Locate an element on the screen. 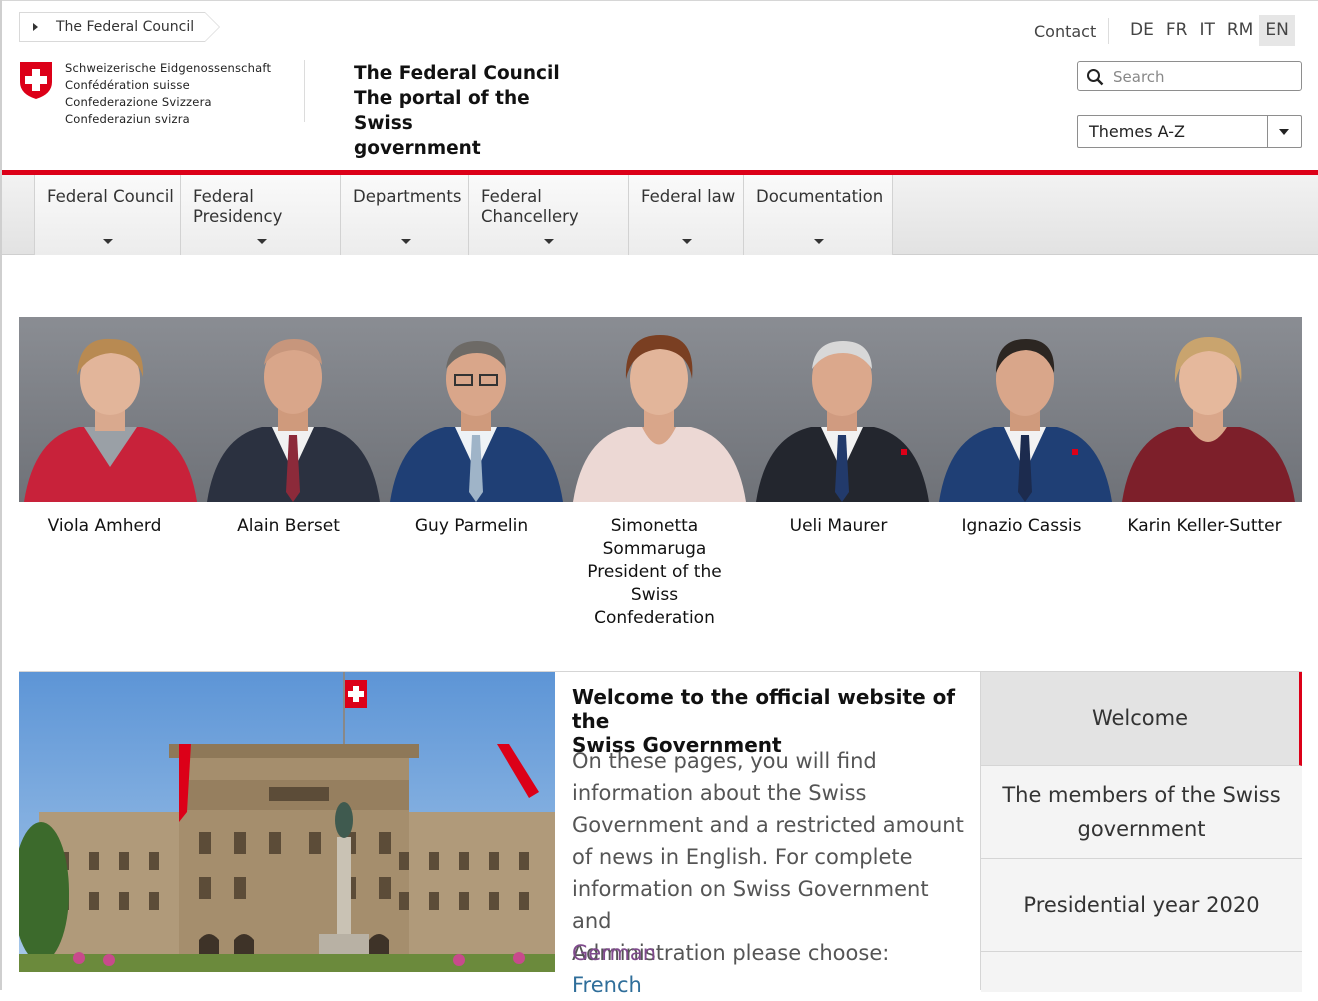 The image size is (1318, 1001). header-separator is located at coordinates (1108, 31).